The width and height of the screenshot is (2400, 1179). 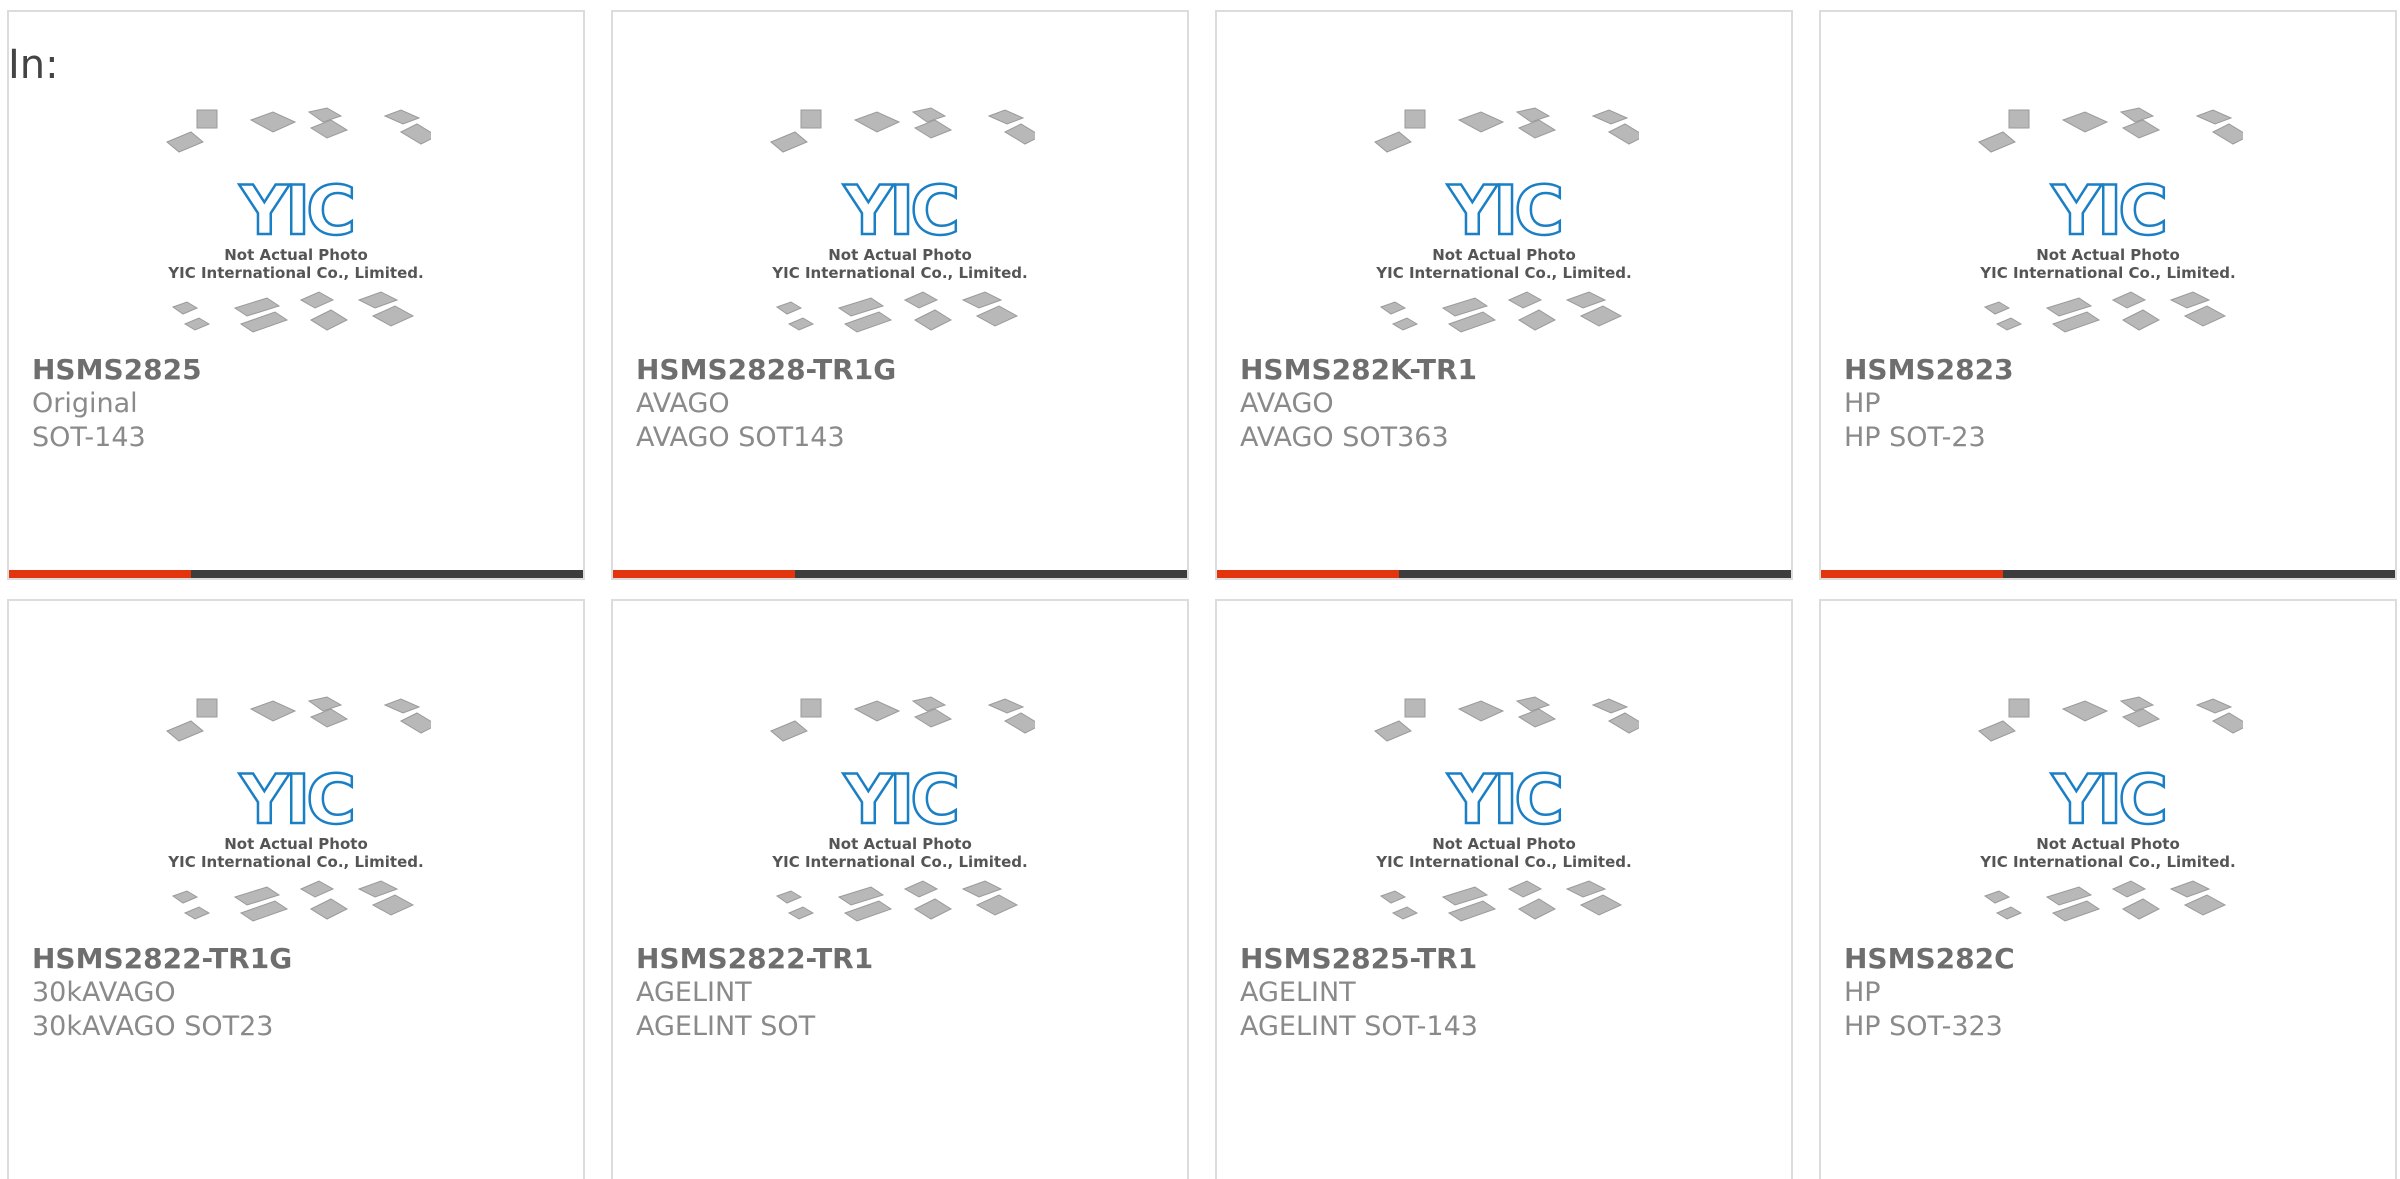 I want to click on product-brand: AGELINT, so click(x=1298, y=992).